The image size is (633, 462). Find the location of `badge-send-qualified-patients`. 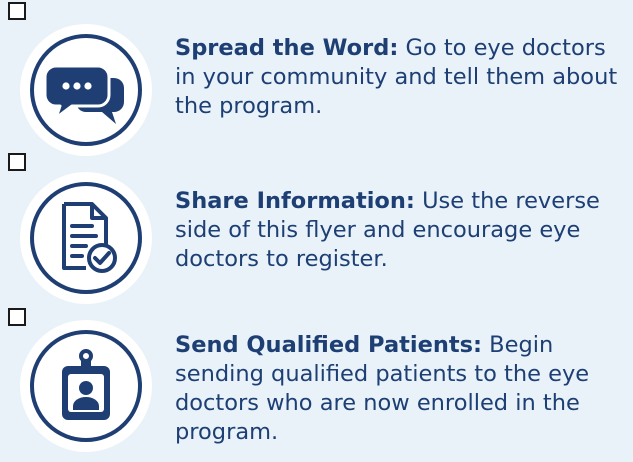

badge-send-qualified-patients is located at coordinates (86, 386).